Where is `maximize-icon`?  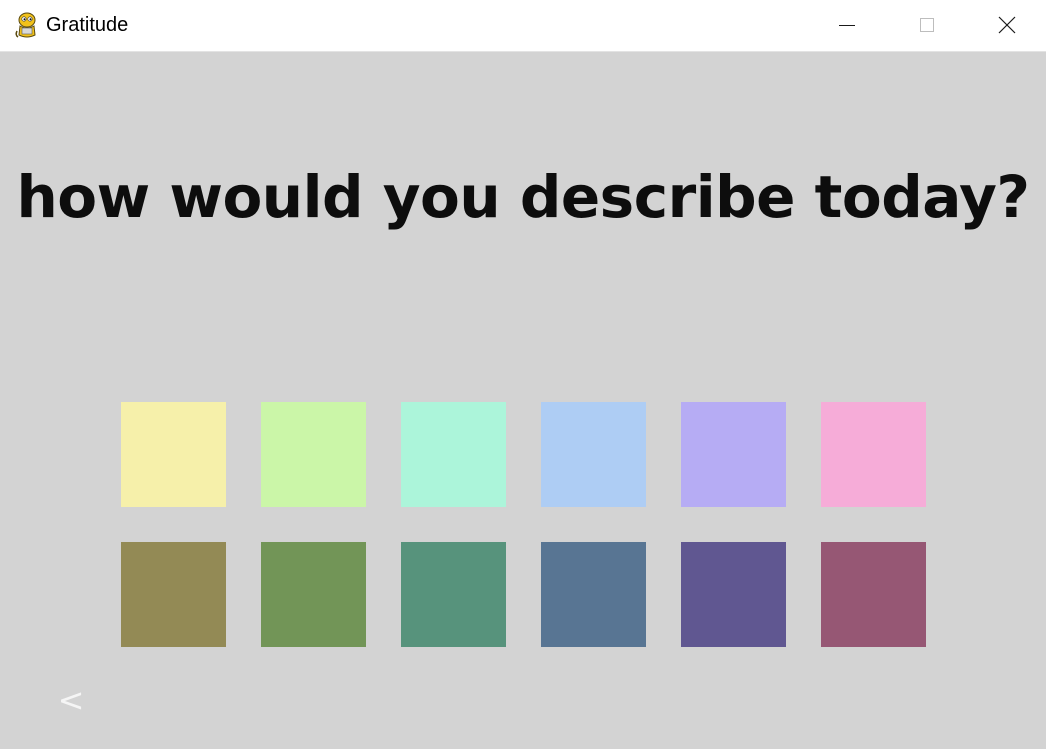
maximize-icon is located at coordinates (927, 25).